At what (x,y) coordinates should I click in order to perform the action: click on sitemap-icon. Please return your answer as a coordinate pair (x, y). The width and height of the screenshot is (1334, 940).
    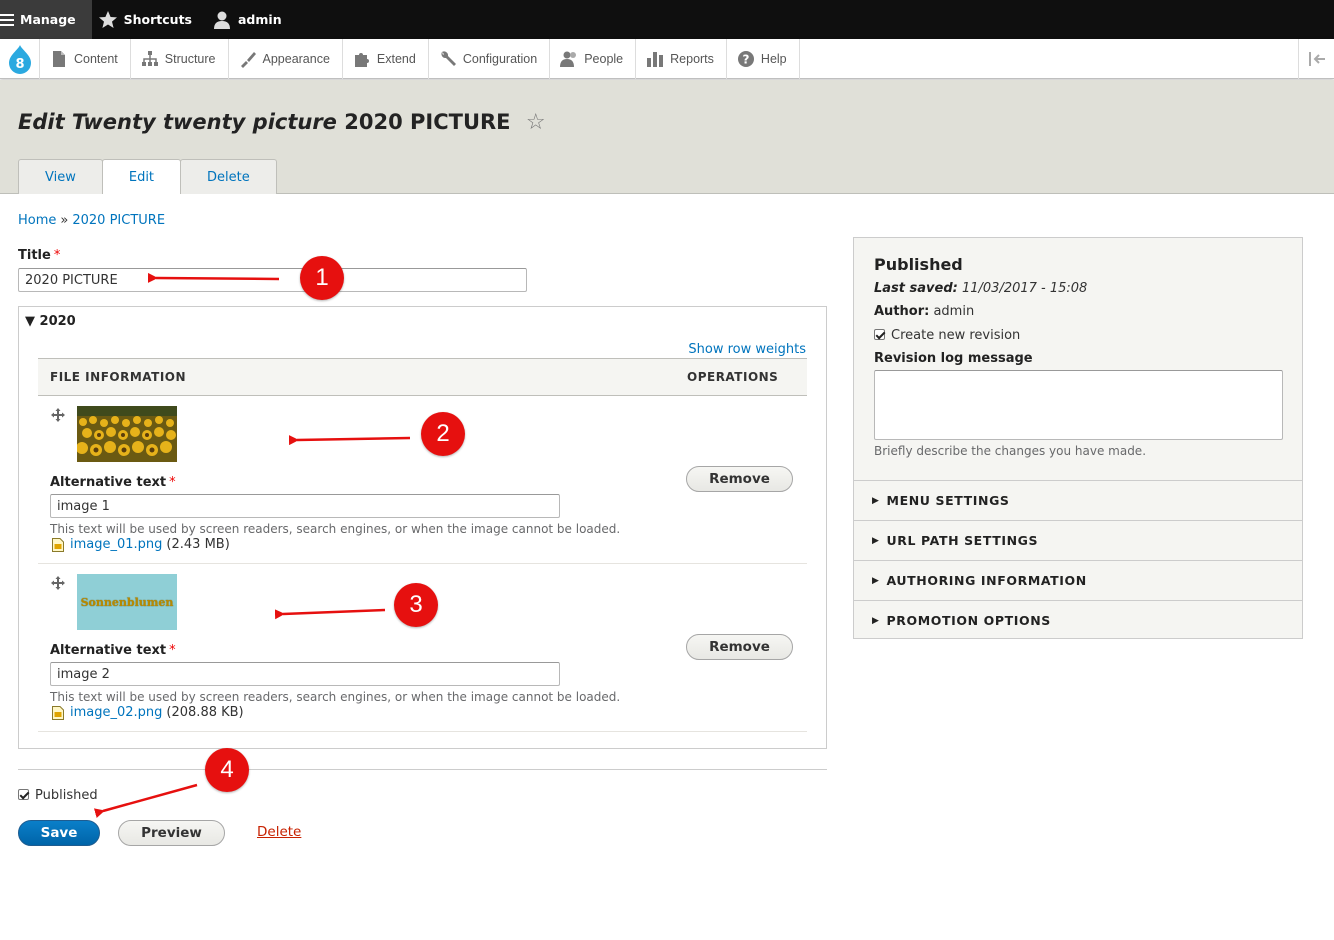
    Looking at the image, I should click on (149, 58).